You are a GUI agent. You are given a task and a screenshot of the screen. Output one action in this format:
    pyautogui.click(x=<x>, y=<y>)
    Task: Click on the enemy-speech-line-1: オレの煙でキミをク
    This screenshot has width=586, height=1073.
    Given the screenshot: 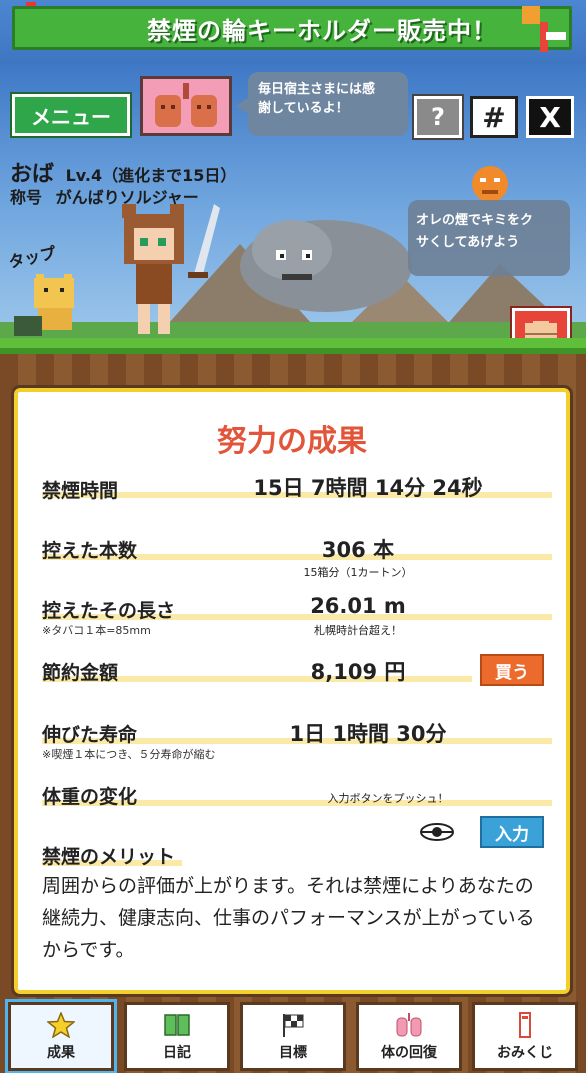 What is the action you would take?
    pyautogui.click(x=475, y=220)
    